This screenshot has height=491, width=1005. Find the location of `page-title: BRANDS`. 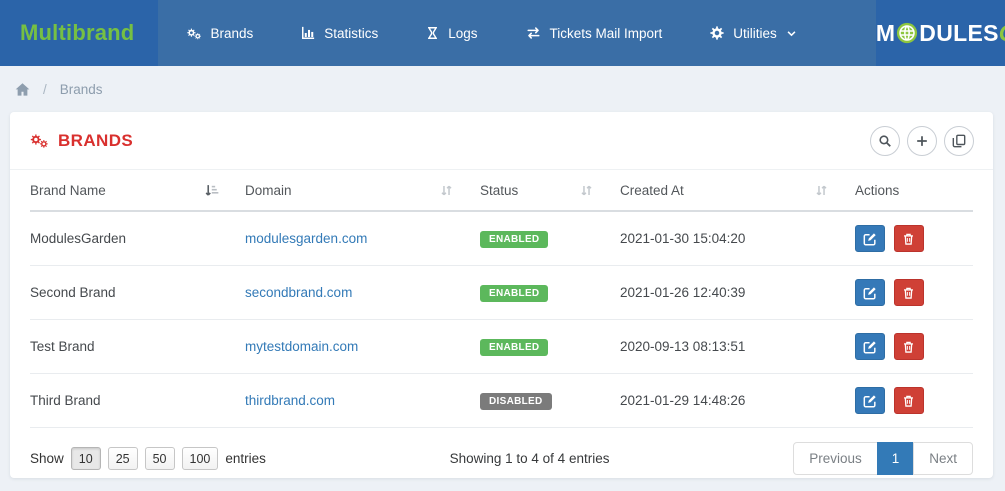

page-title: BRANDS is located at coordinates (81, 141).